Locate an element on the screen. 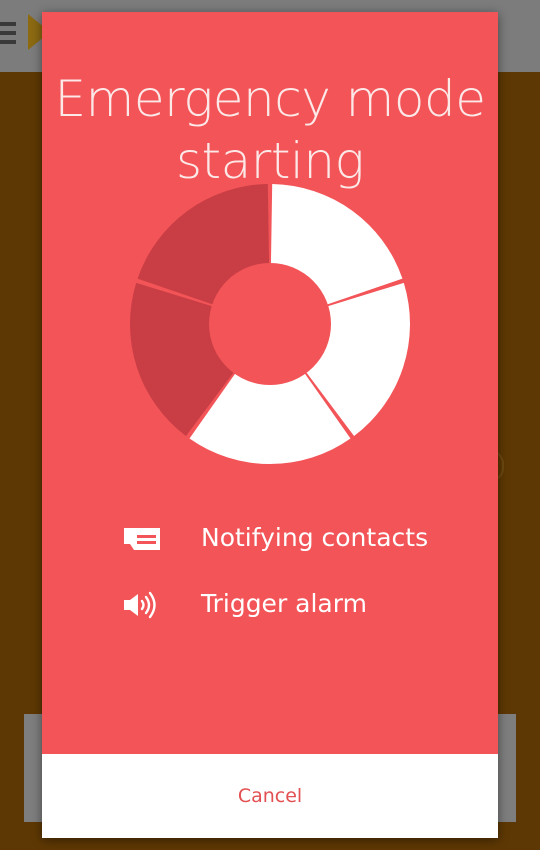 This screenshot has height=850, width=540. dialog-title: Emergency mode starting is located at coordinates (270, 130).